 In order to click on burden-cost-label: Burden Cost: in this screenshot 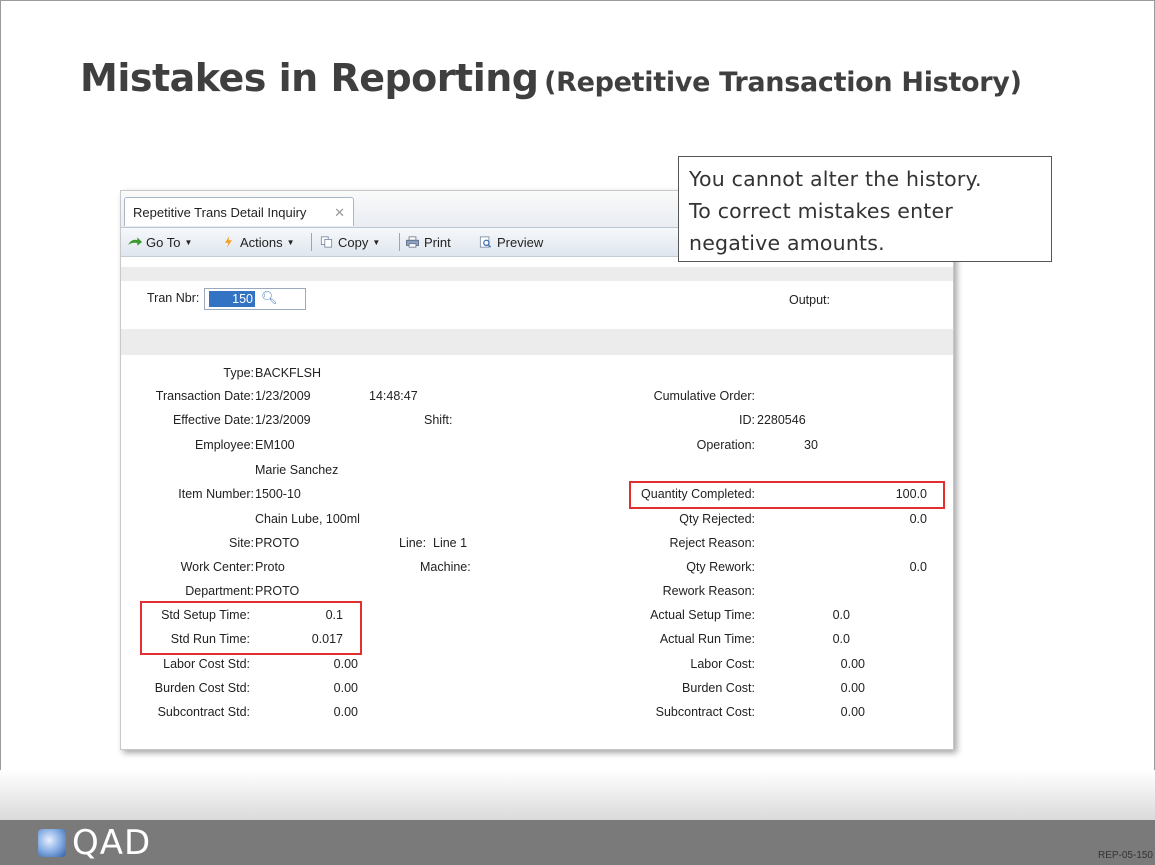, I will do `click(718, 688)`.